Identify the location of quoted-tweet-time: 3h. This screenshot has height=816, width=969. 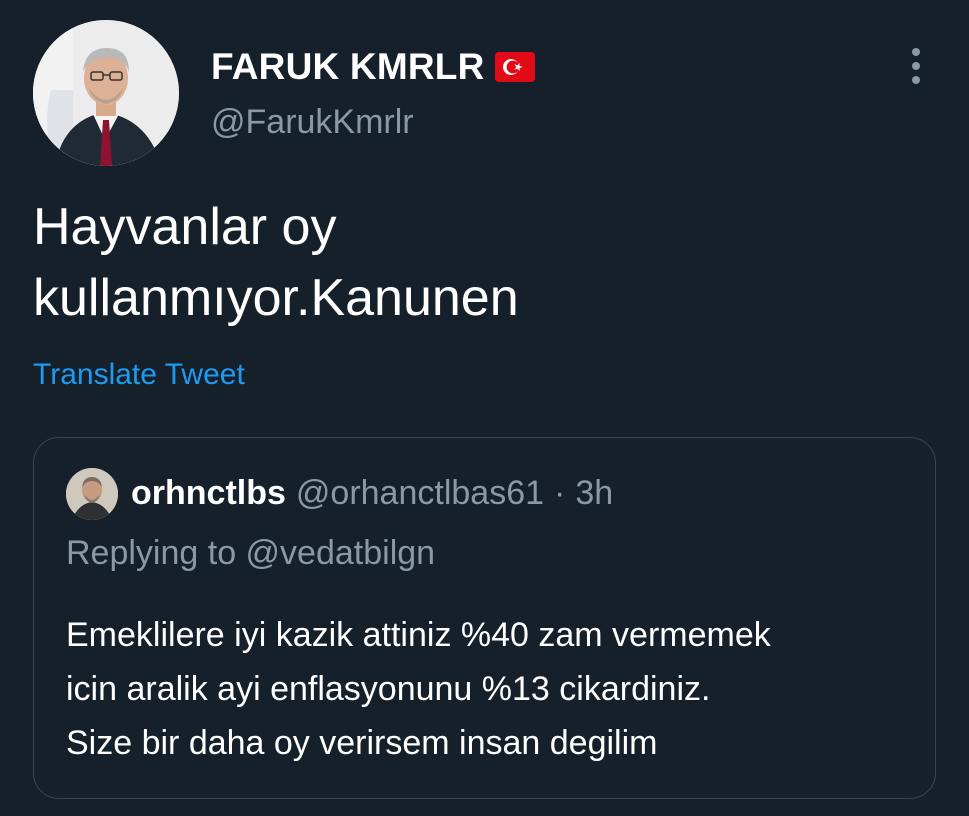
(594, 493).